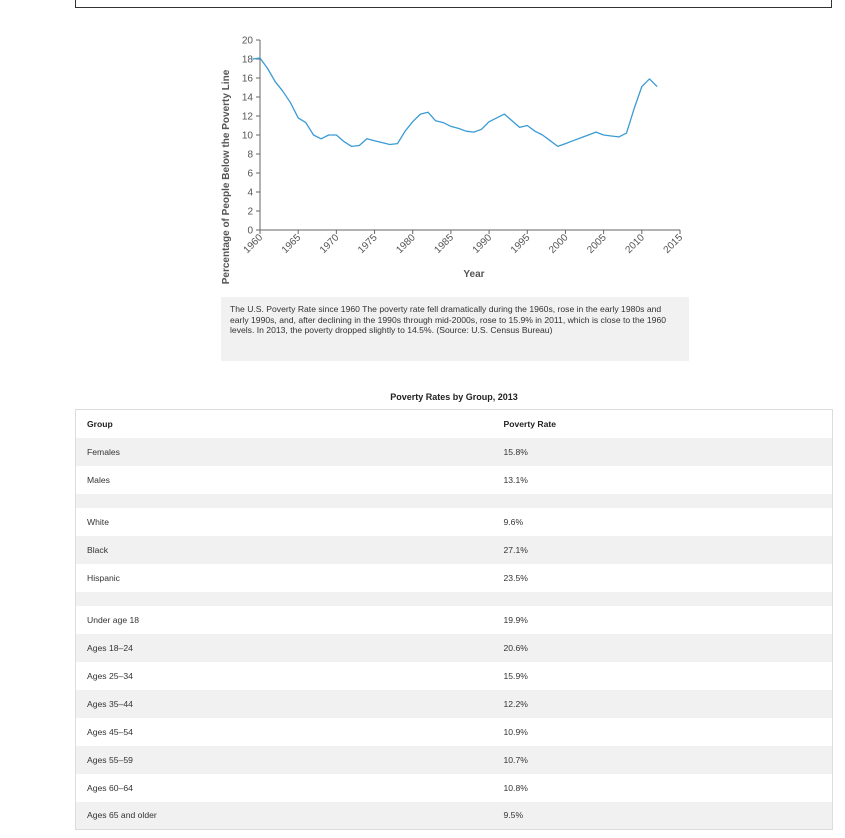  What do you see at coordinates (597, 244) in the screenshot?
I see `x-tick-label: 2005` at bounding box center [597, 244].